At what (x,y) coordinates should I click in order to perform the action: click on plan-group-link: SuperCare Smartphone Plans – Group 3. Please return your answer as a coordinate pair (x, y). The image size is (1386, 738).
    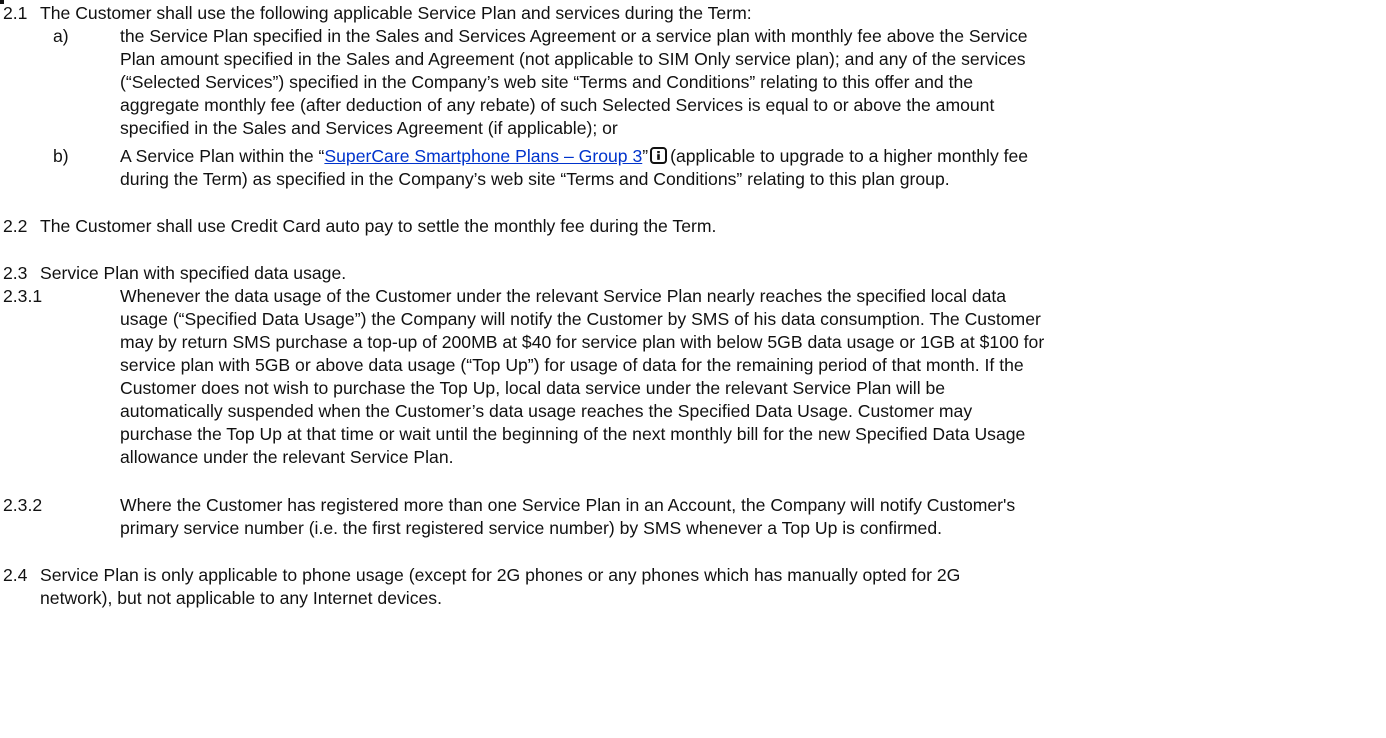
    Looking at the image, I should click on (483, 156).